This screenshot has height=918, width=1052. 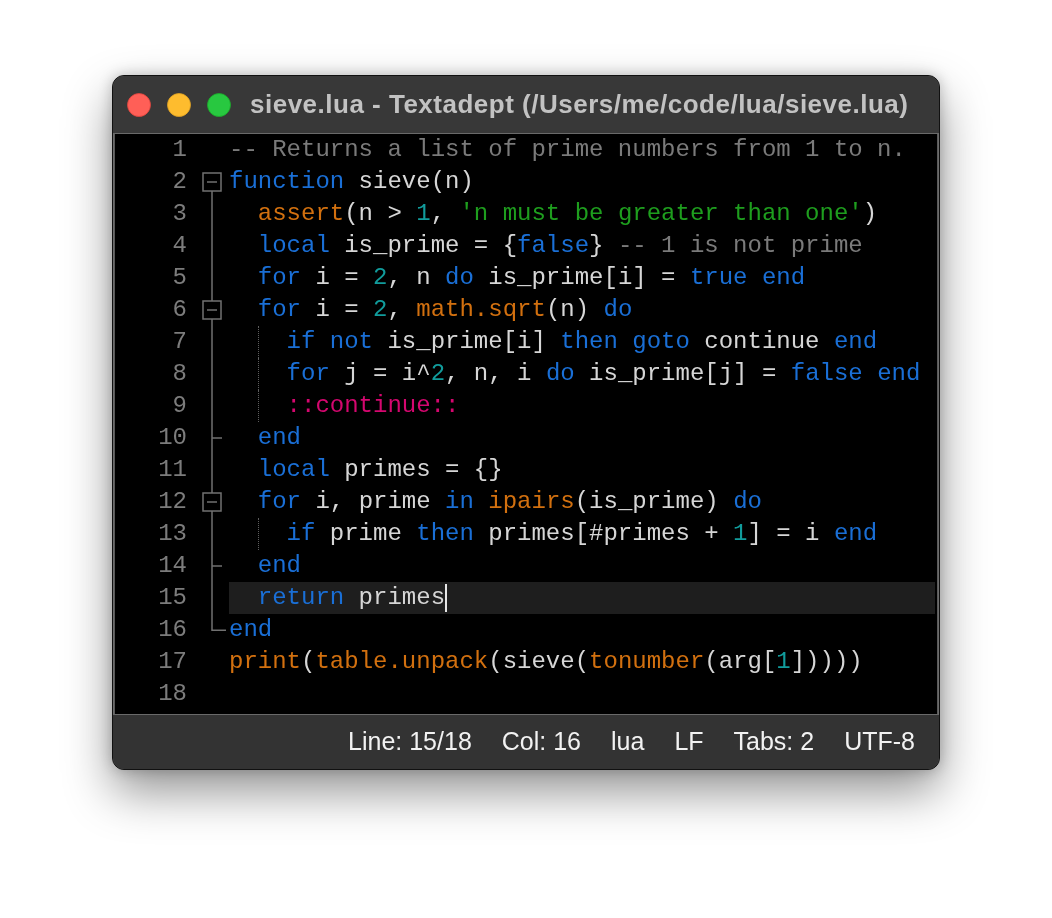 I want to click on code-line: ::continue::, so click(x=373, y=406).